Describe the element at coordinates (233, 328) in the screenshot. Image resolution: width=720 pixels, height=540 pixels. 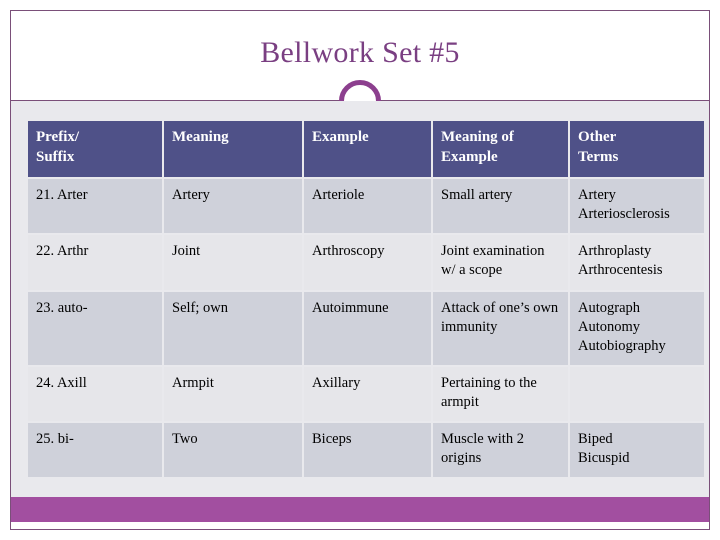
I see `cell-meaning: Self; own` at that location.